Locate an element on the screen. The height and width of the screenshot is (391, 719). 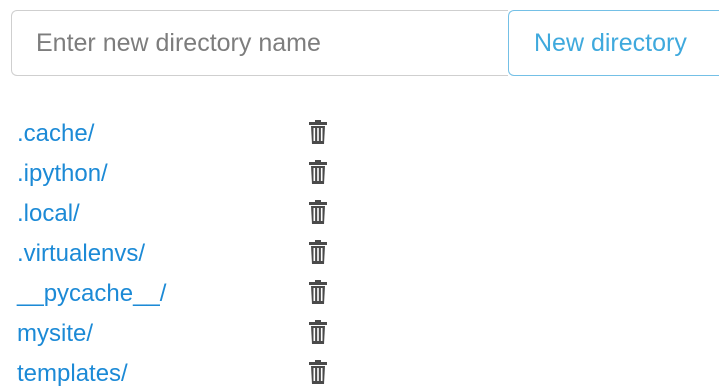
list-item: mysite/ is located at coordinates (182, 334).